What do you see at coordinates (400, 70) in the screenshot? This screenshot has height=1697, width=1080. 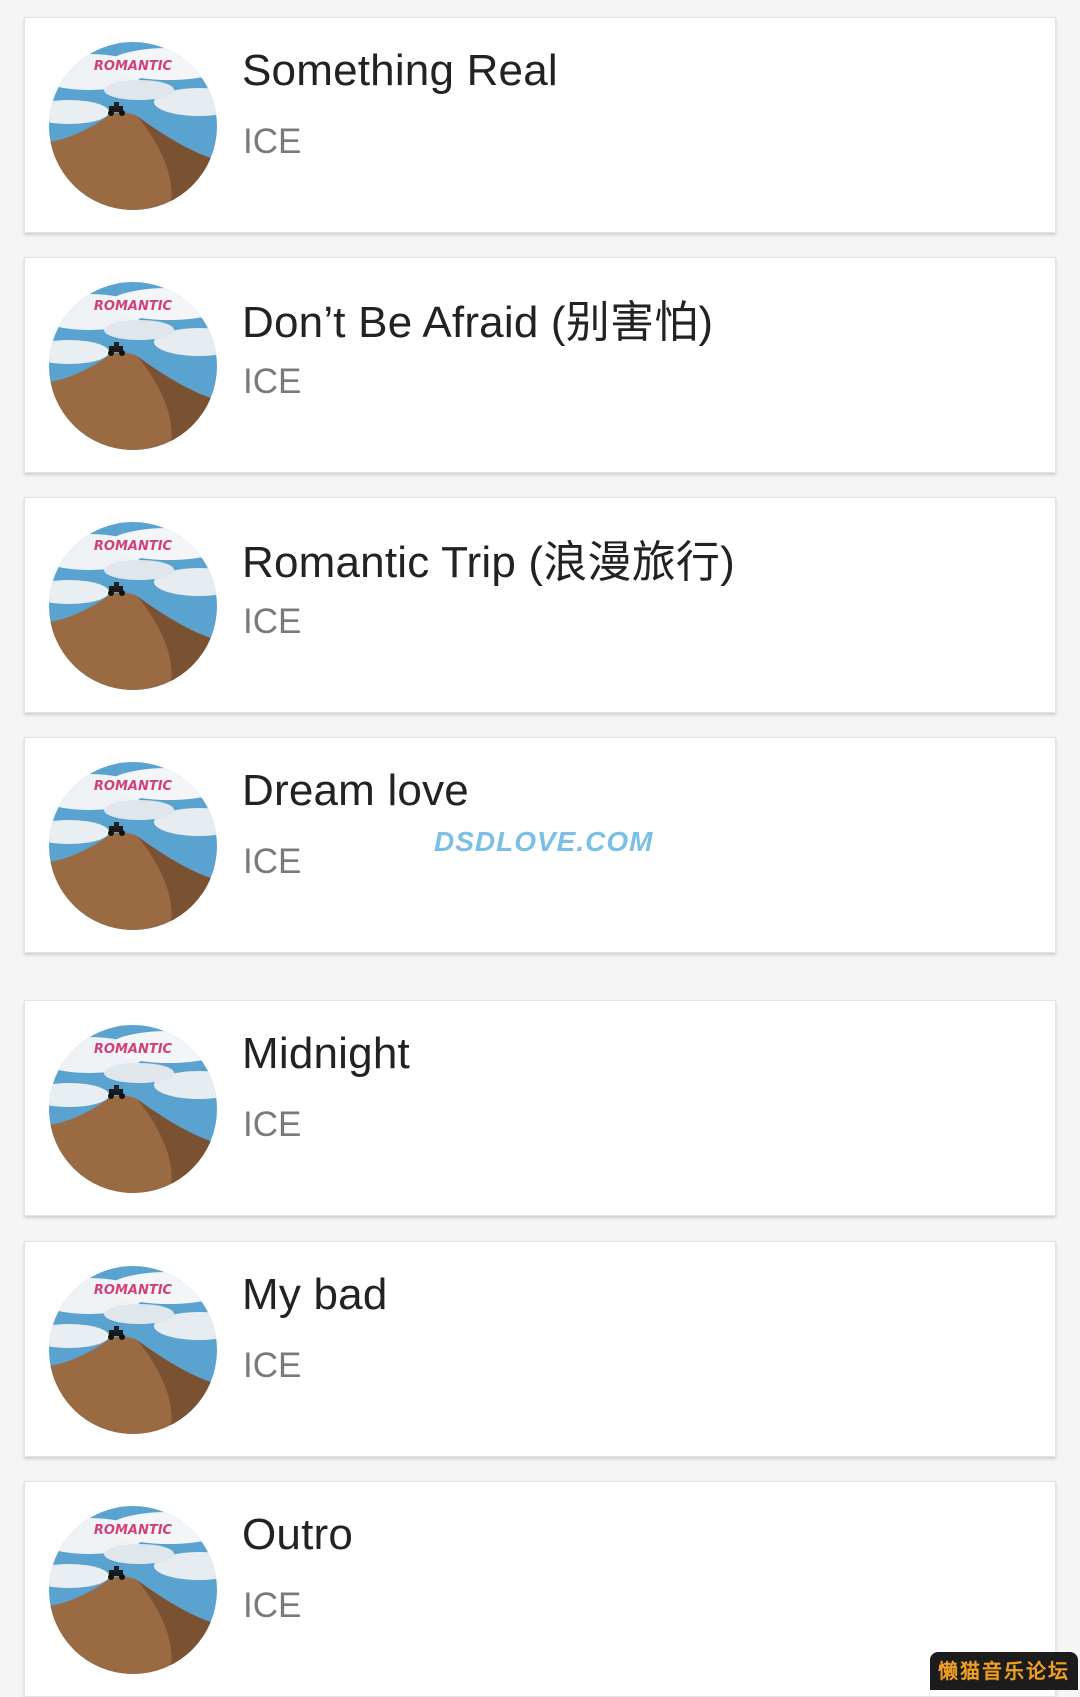 I see `track-title: Something Real` at bounding box center [400, 70].